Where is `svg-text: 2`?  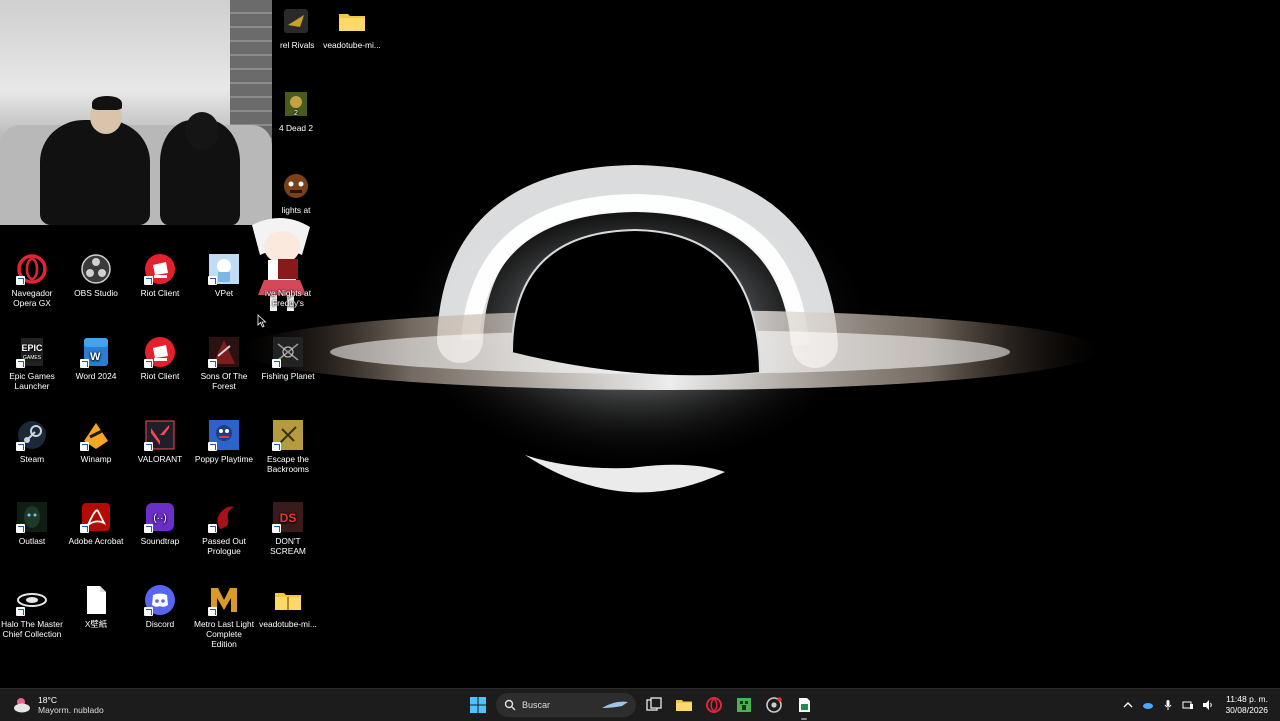
svg-text: 2 is located at coordinates (296, 113).